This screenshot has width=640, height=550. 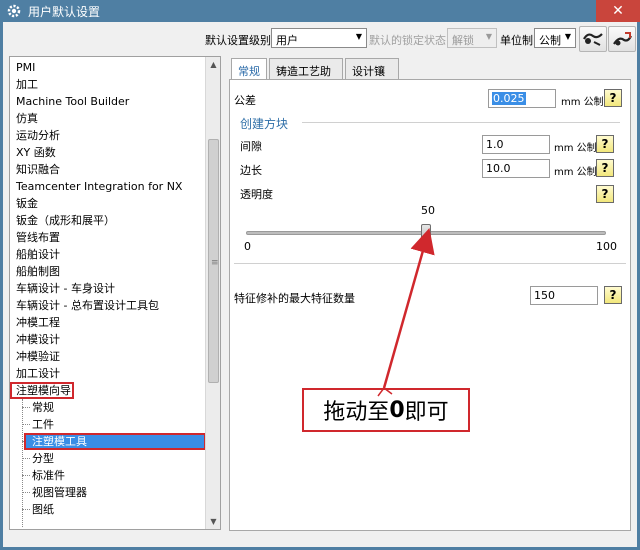 I want to click on tolerance-unit: mm 公制, so click(x=582, y=102).